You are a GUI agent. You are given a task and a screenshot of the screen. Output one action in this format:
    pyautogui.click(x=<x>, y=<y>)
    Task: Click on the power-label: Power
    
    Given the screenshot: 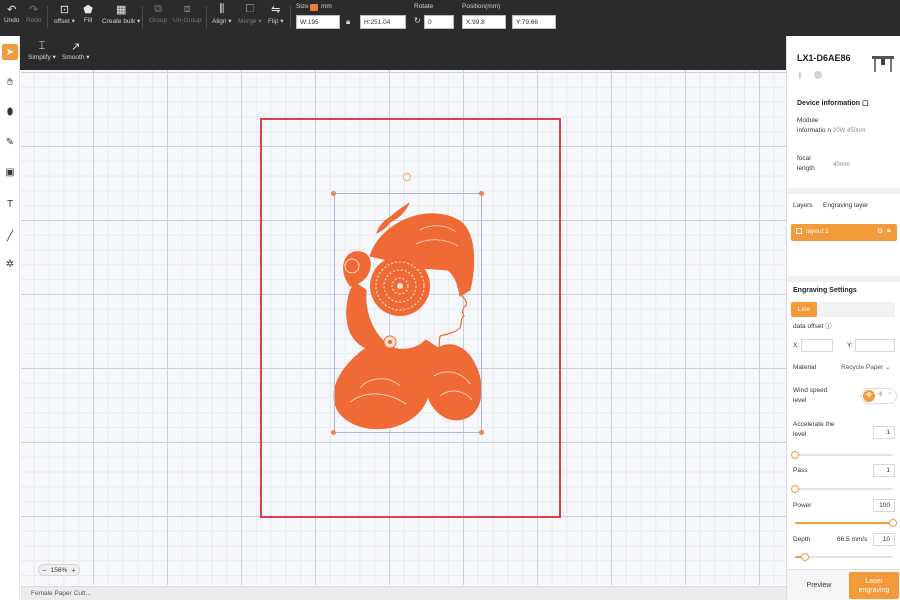 What is the action you would take?
    pyautogui.click(x=802, y=505)
    